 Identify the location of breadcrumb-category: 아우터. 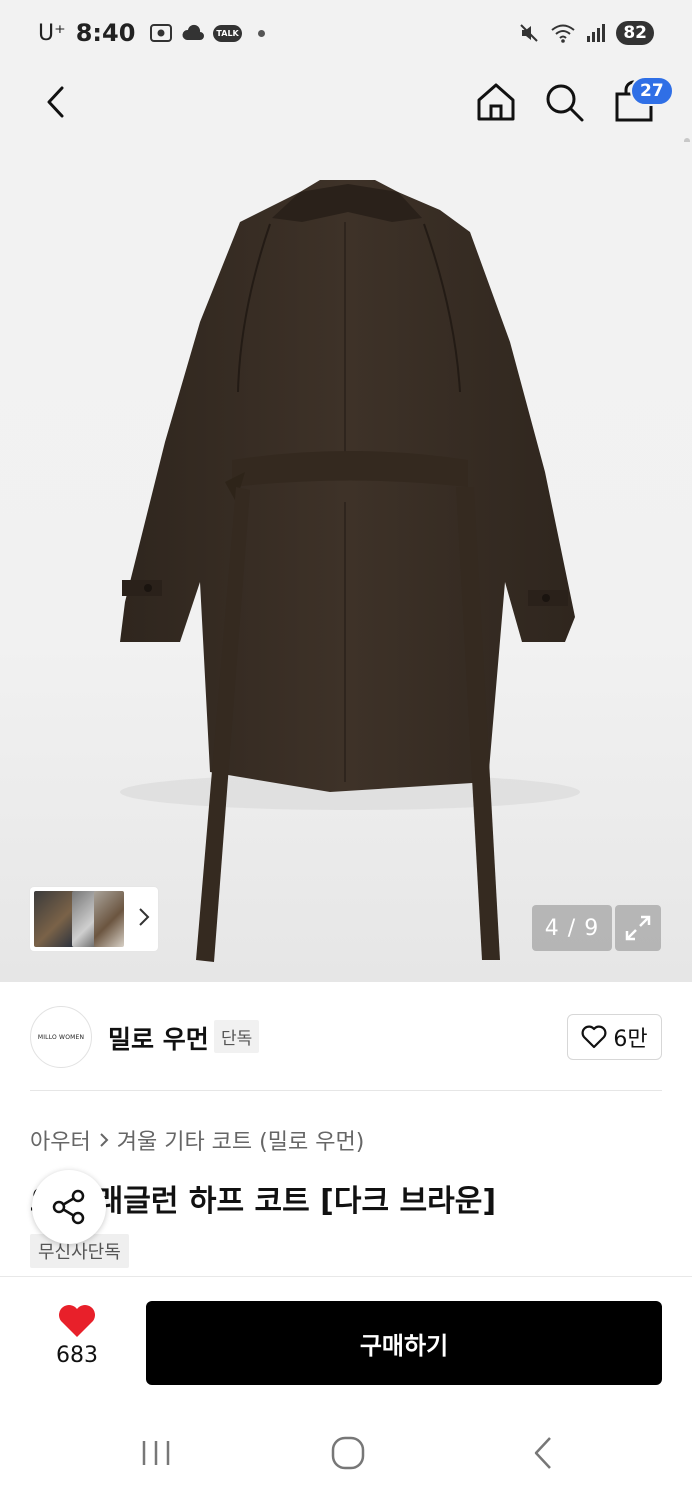
(60, 1140).